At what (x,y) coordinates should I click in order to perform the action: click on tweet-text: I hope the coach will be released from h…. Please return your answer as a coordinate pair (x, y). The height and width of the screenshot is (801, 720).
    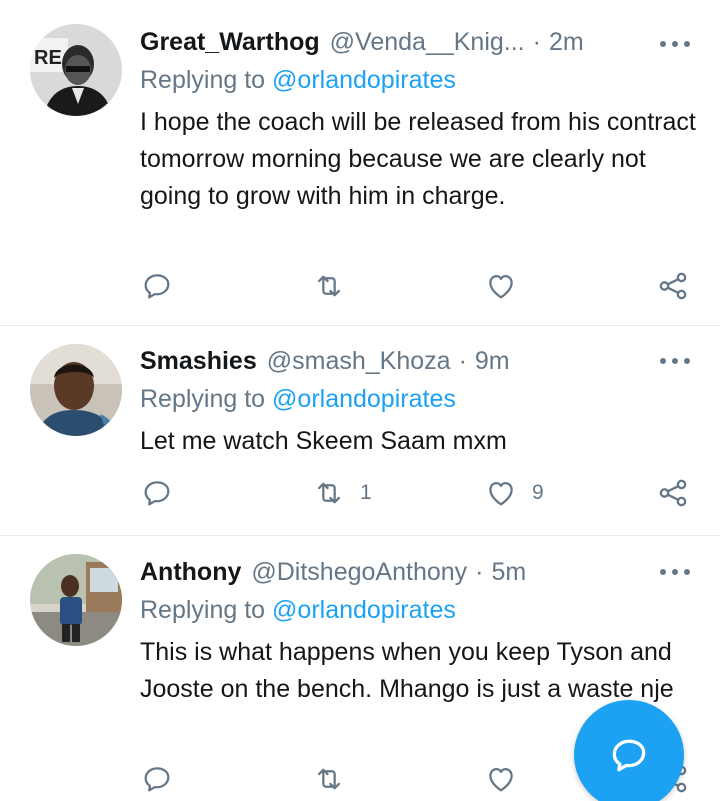
    Looking at the image, I should click on (418, 159).